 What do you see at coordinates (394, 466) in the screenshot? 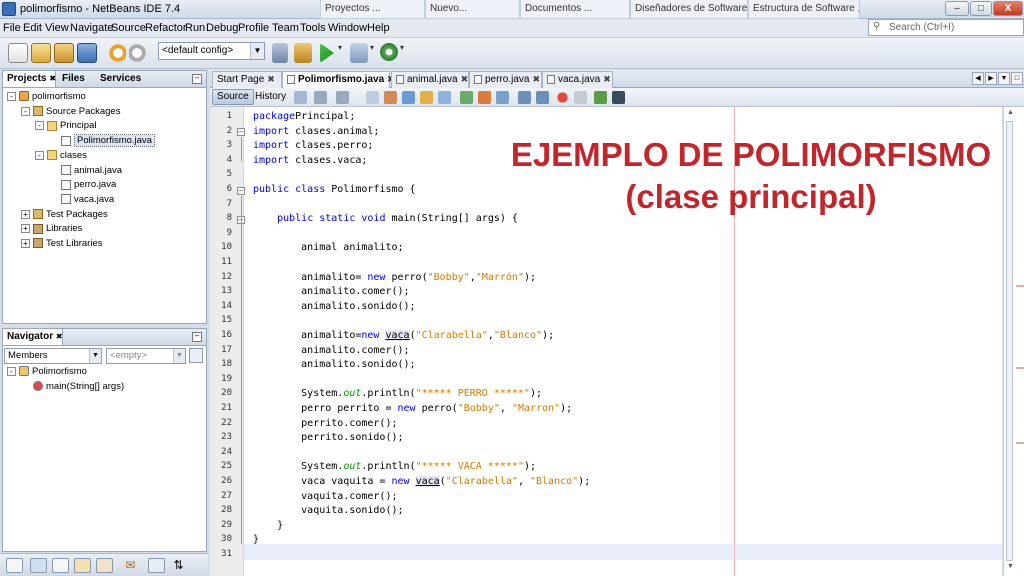
I see `code-line: System.out.println("***** VACA *****");` at bounding box center [394, 466].